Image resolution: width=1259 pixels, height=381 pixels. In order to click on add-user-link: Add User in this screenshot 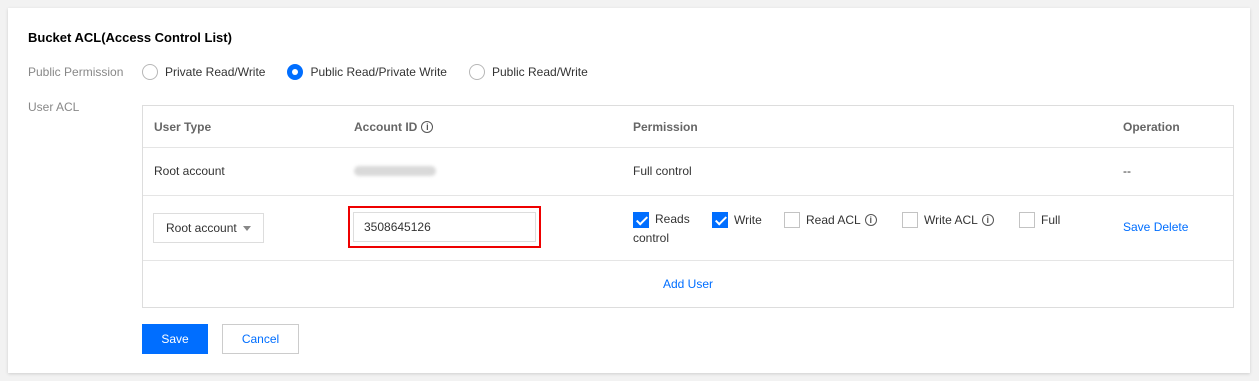, I will do `click(688, 284)`.